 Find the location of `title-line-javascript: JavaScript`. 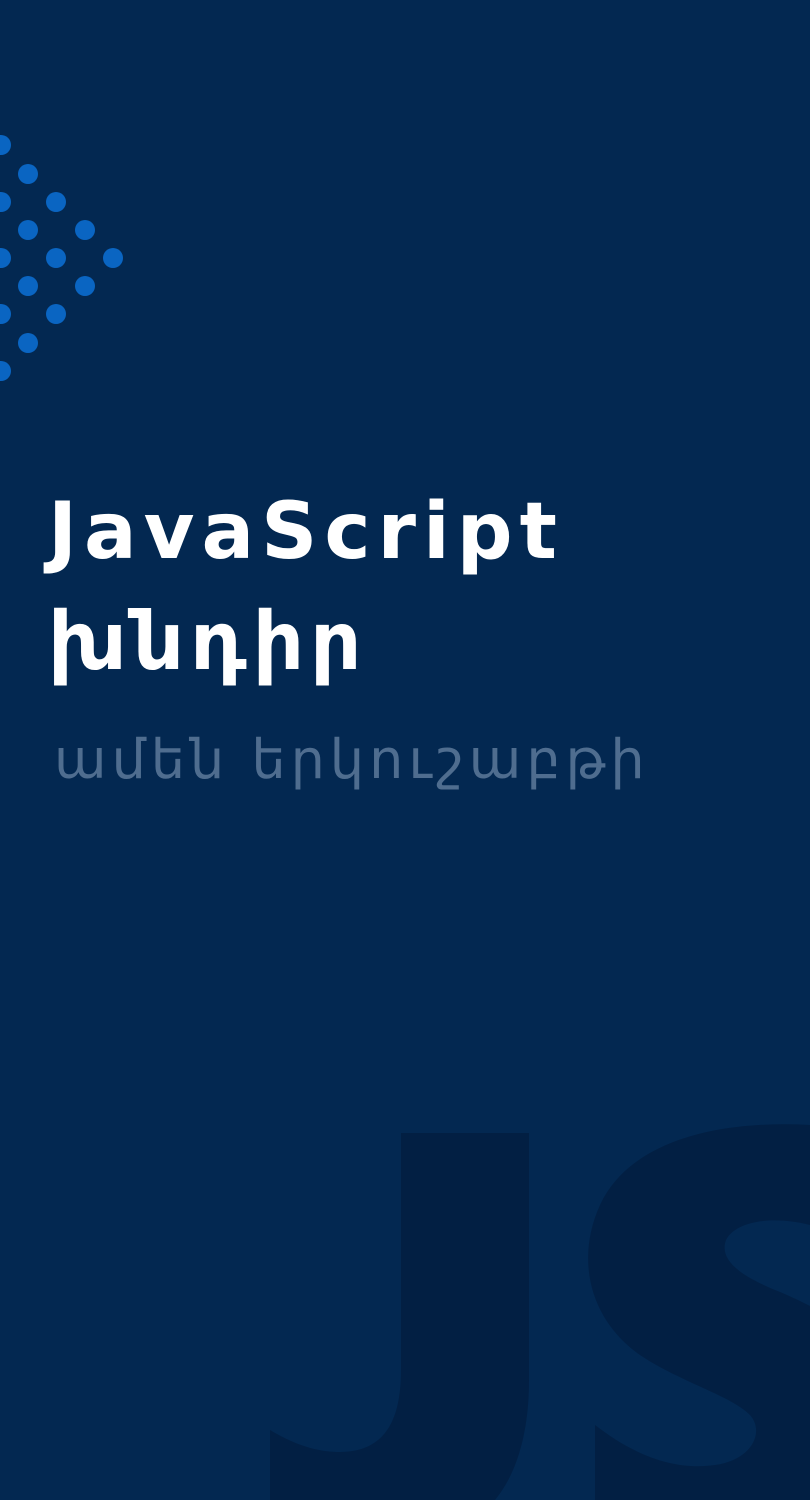

title-line-javascript: JavaScript is located at coordinates (306, 532).